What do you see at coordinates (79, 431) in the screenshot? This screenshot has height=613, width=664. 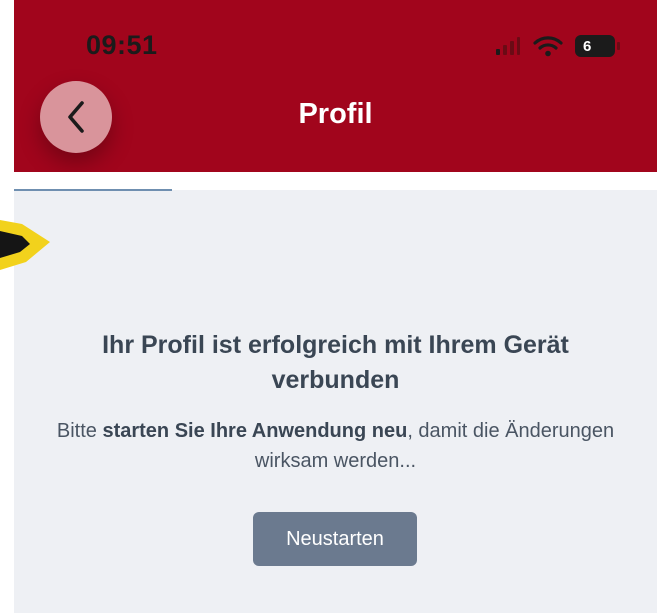 I see `body-prefix: Bitte` at bounding box center [79, 431].